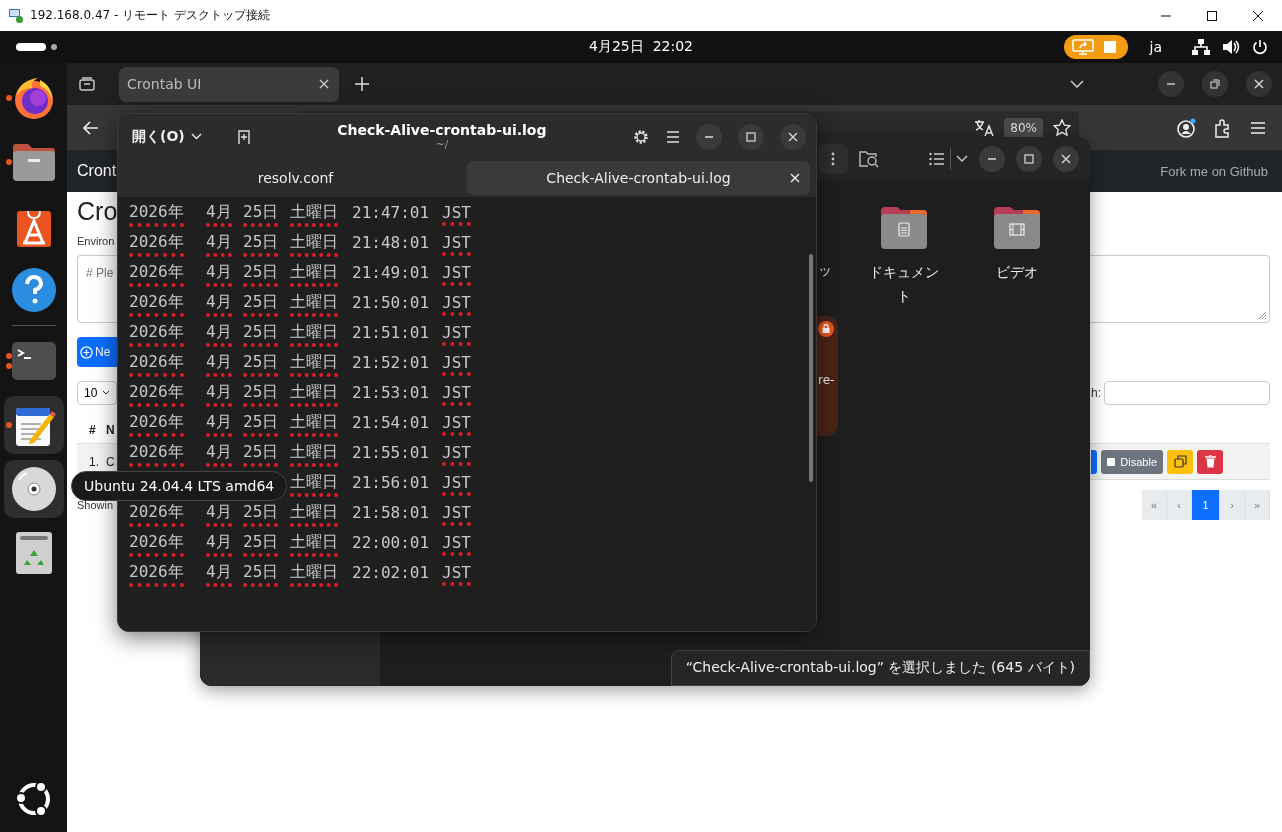 The image size is (1282, 832). Describe the element at coordinates (391, 362) in the screenshot. I see `log-text: 21:52:01` at that location.